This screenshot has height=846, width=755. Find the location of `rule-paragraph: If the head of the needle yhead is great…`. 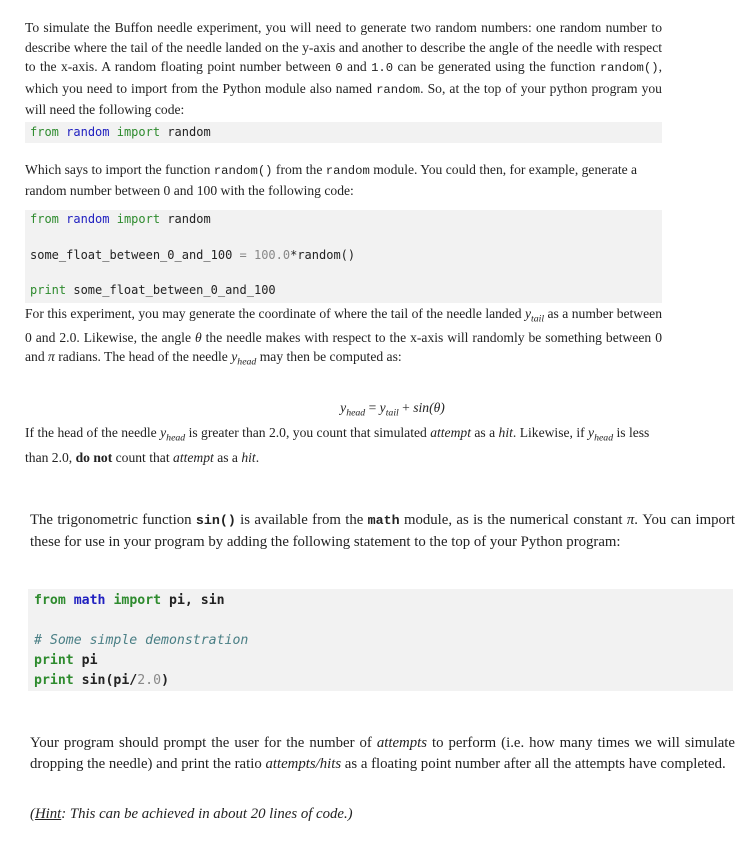

rule-paragraph: If the head of the needle yhead is great… is located at coordinates (343, 445).